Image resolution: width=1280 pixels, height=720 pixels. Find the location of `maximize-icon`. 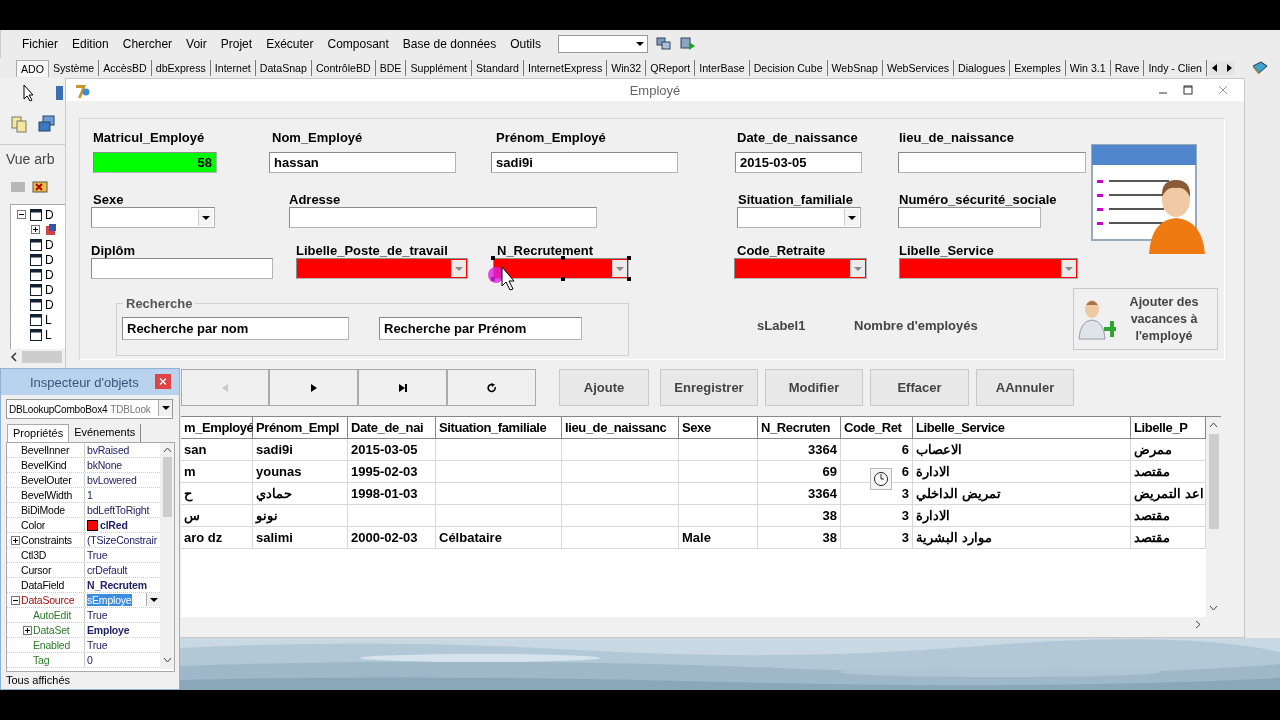

maximize-icon is located at coordinates (1188, 90).